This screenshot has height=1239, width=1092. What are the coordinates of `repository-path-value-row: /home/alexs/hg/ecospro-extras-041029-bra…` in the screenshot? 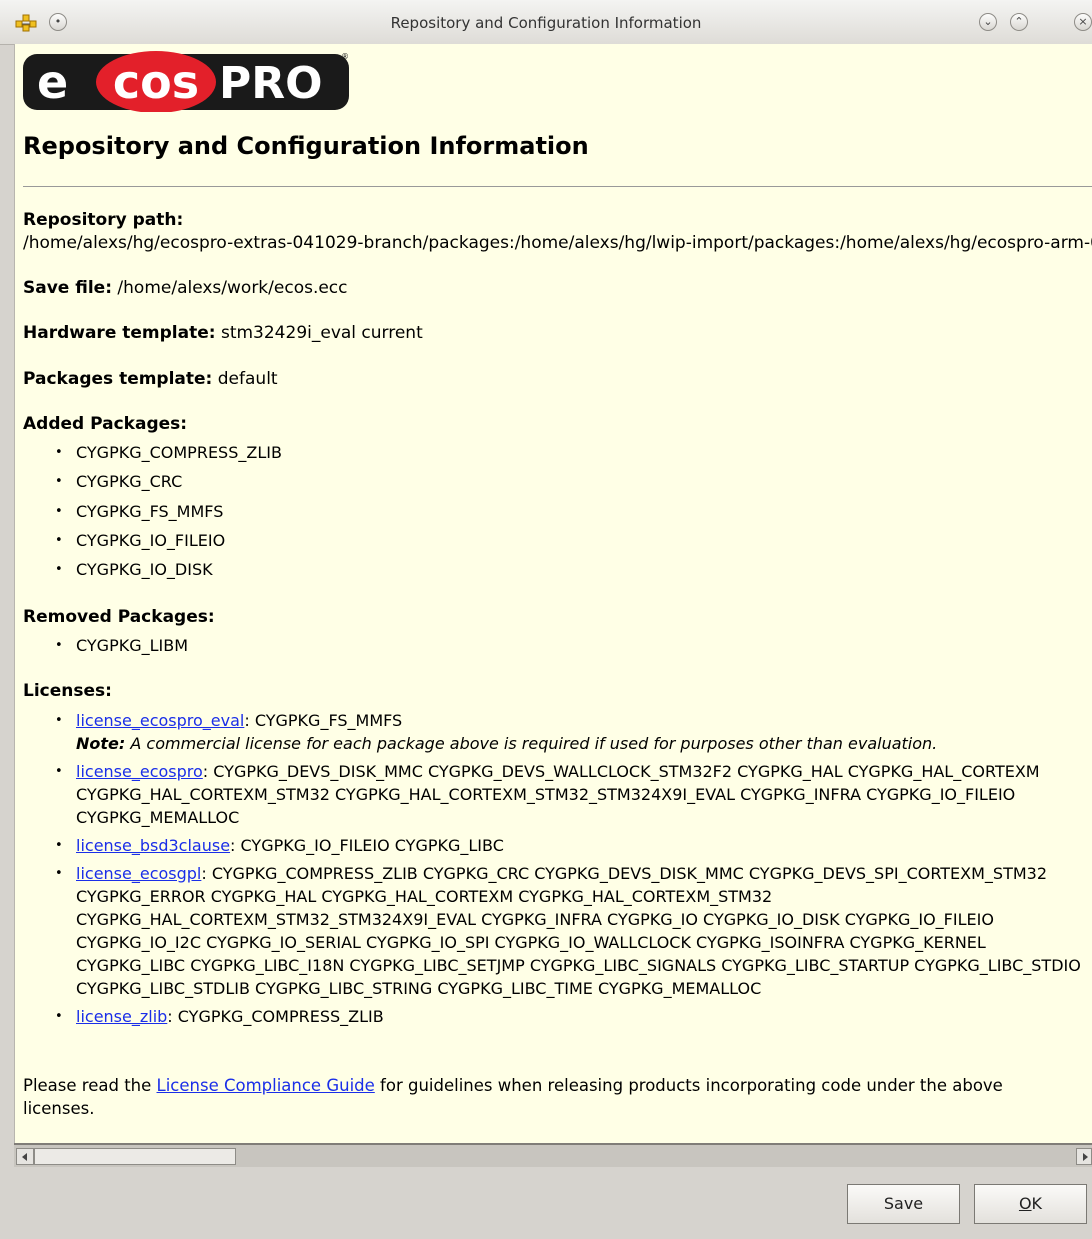 It's located at (557, 243).